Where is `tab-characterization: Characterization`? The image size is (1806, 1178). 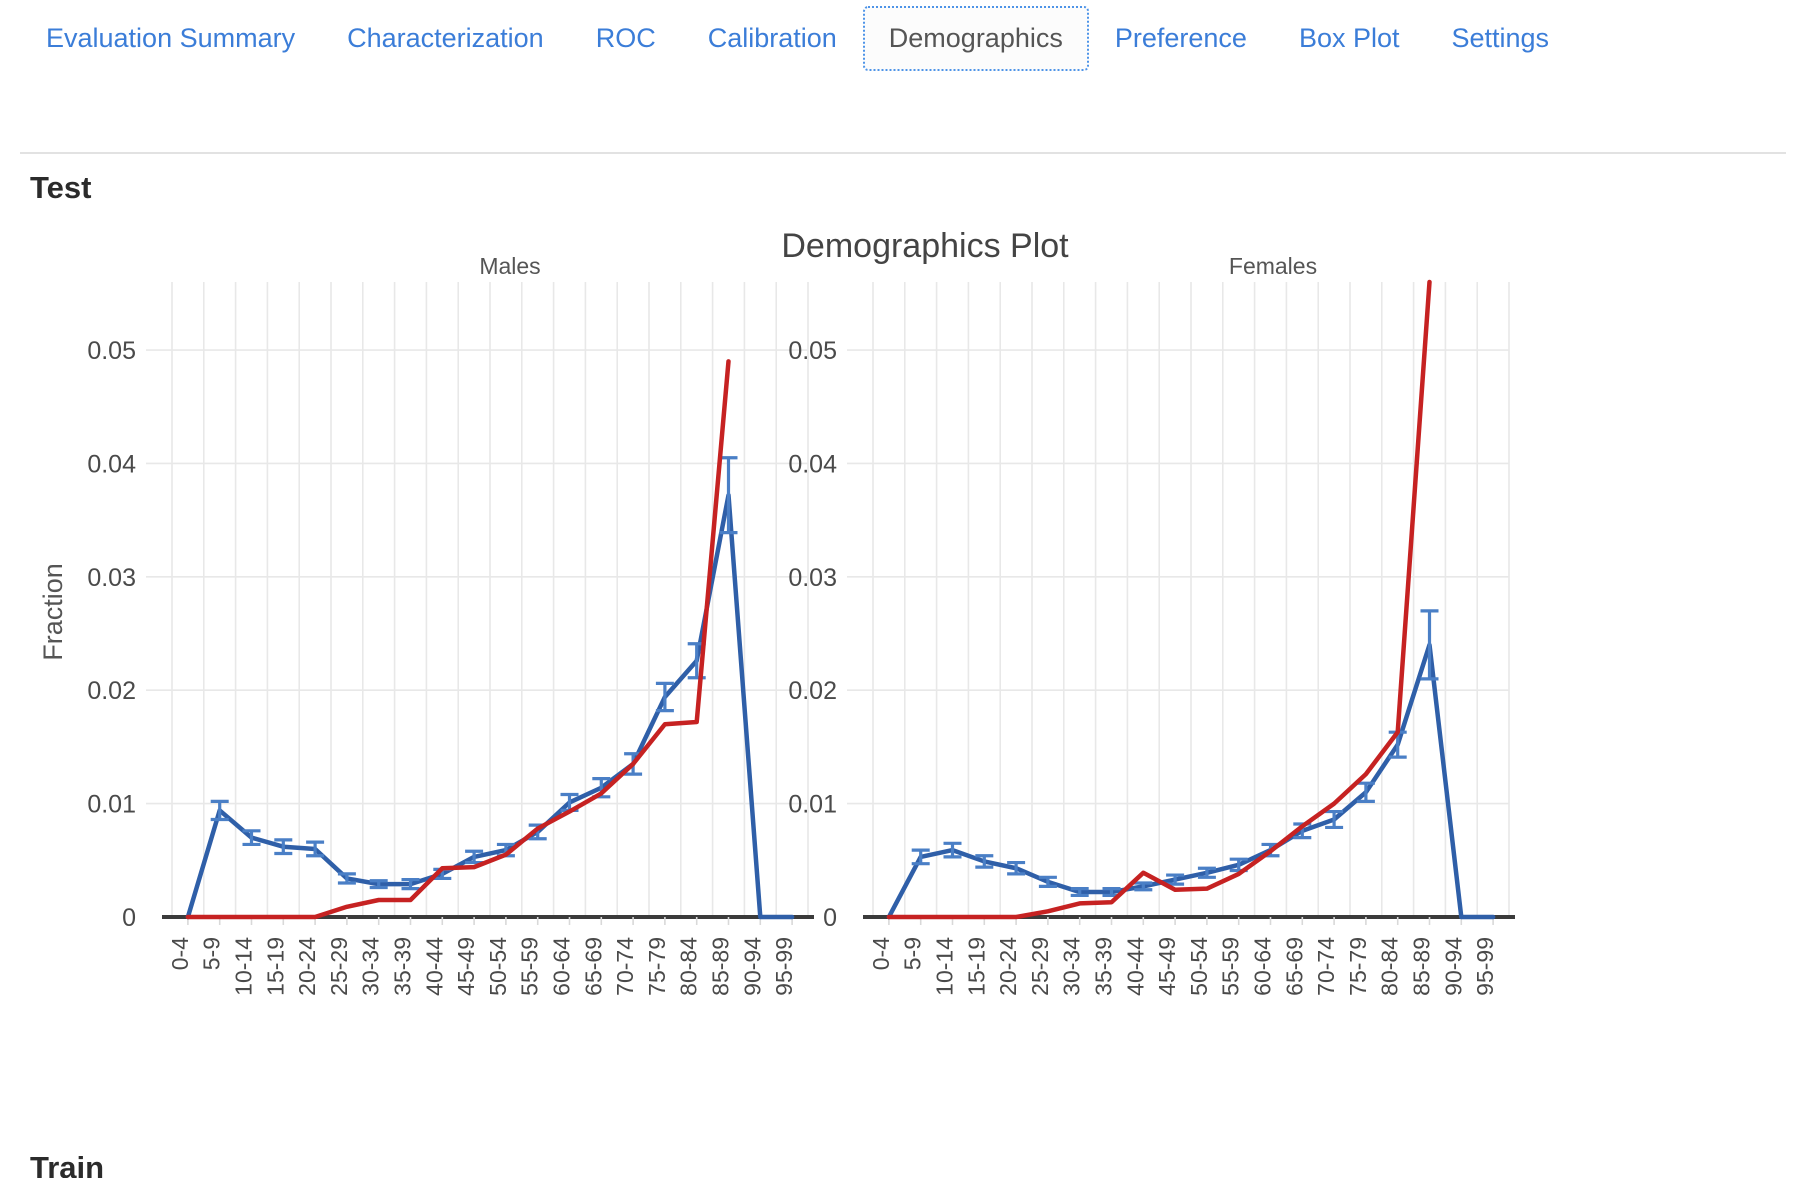 tab-characterization: Characterization is located at coordinates (445, 38).